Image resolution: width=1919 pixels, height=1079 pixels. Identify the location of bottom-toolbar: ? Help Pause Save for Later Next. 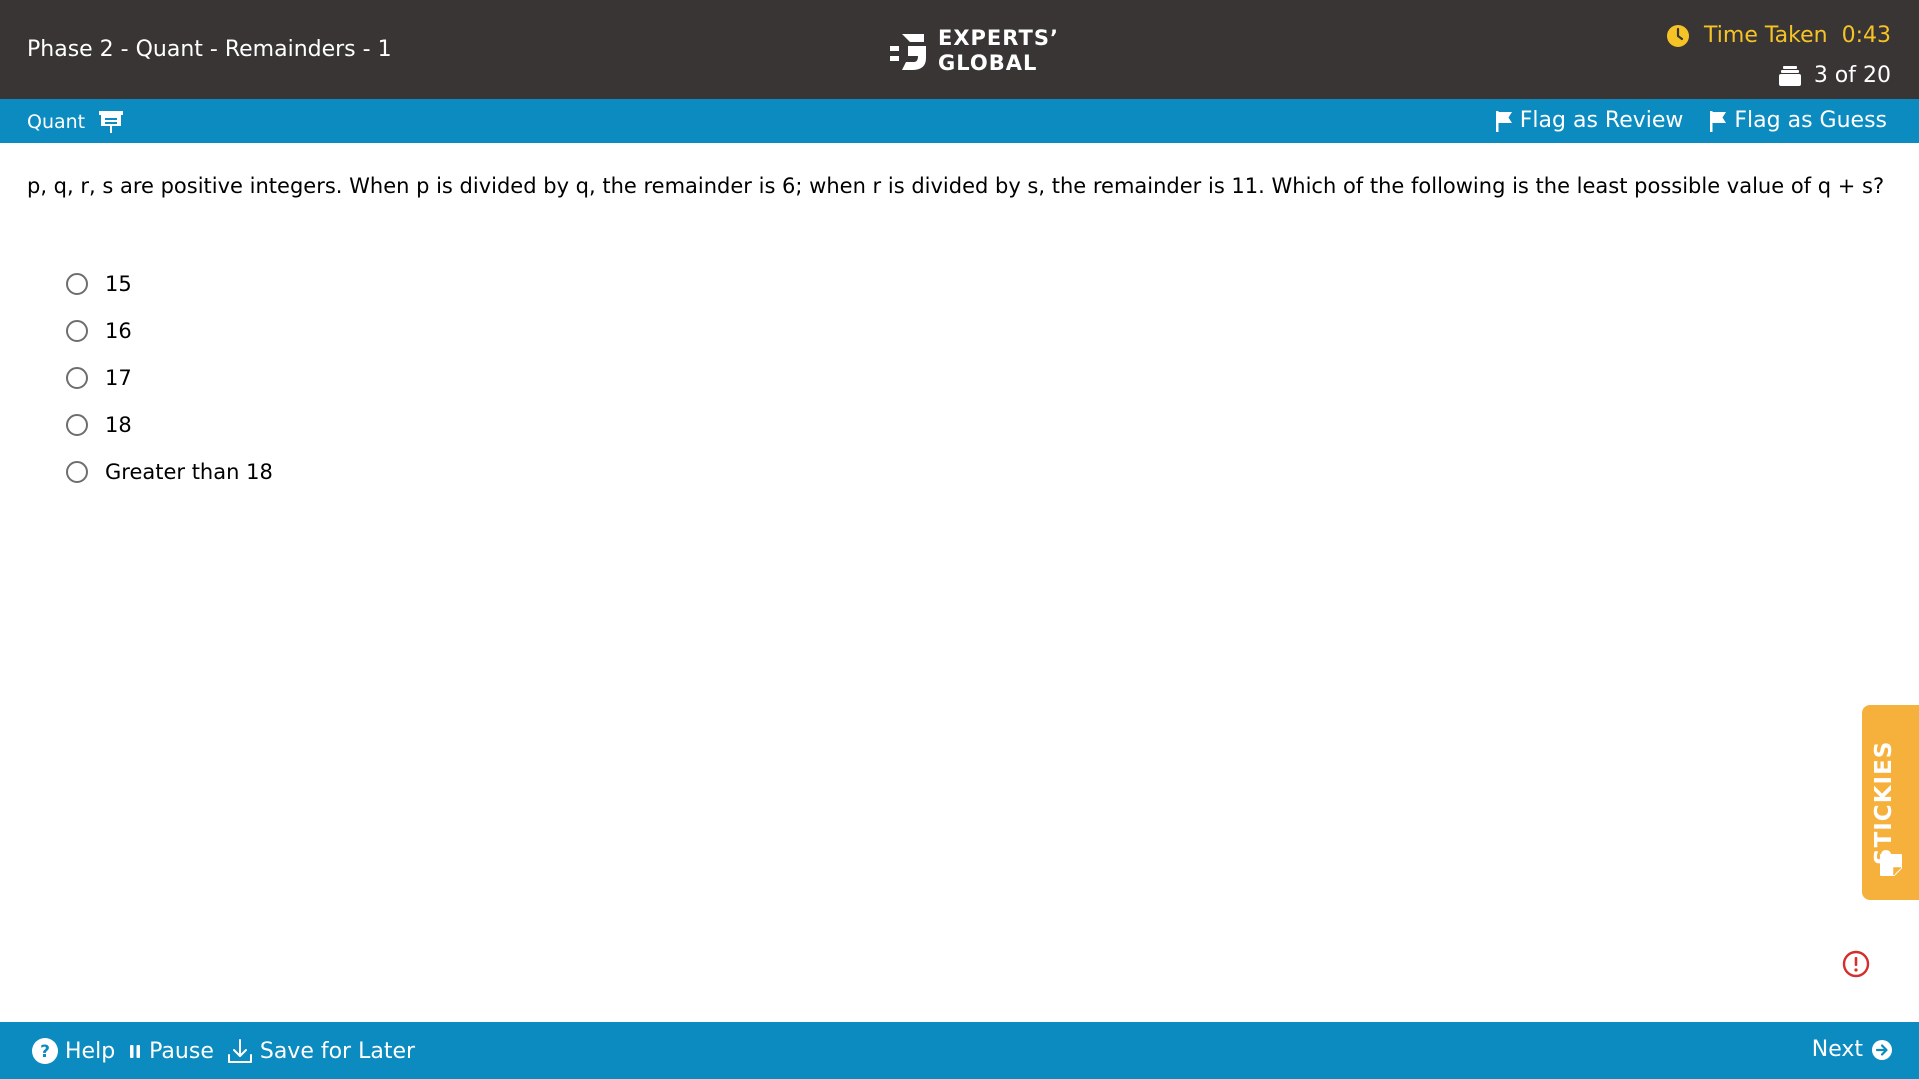
(959, 1050).